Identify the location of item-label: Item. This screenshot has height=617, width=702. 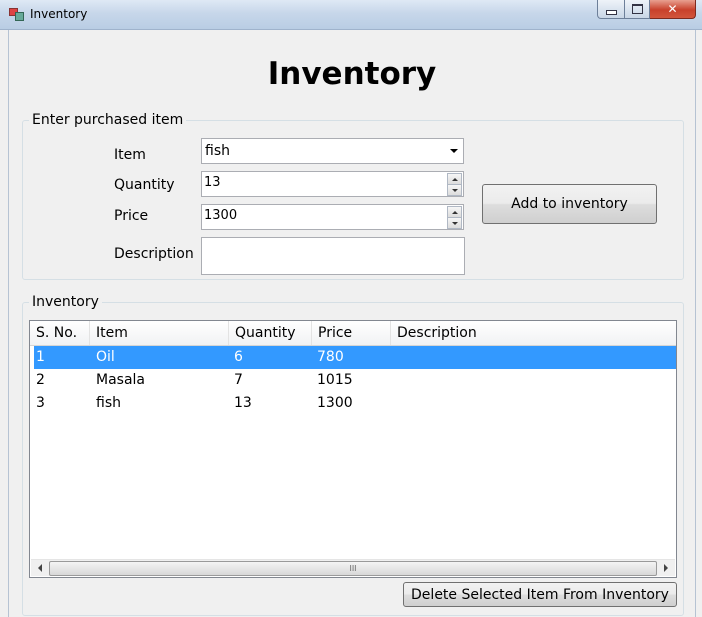
(130, 155).